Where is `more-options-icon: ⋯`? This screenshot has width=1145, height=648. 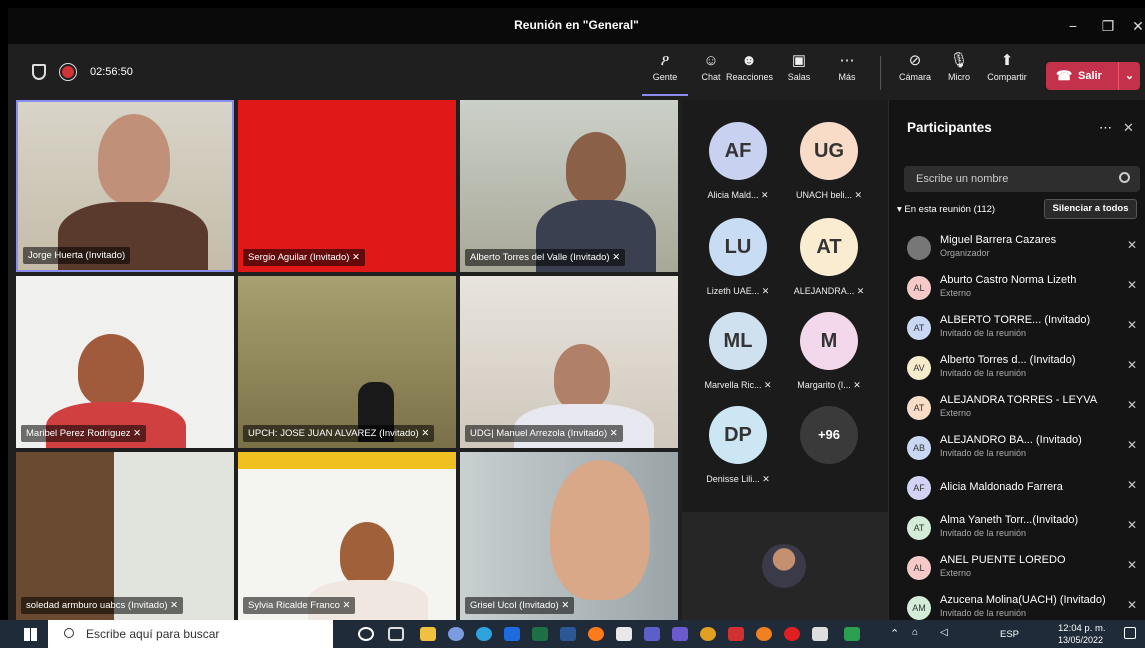
more-options-icon: ⋯ is located at coordinates (1105, 128).